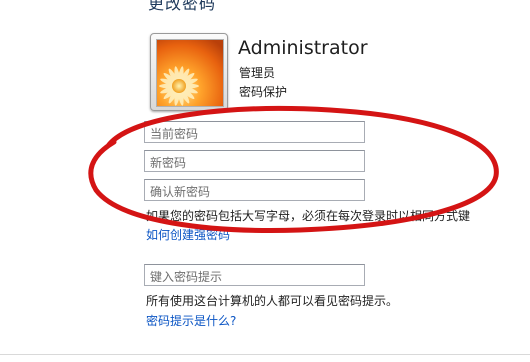 Image resolution: width=530 pixels, height=362 pixels. What do you see at coordinates (263, 92) in the screenshot?
I see `account-status: 密码保护` at bounding box center [263, 92].